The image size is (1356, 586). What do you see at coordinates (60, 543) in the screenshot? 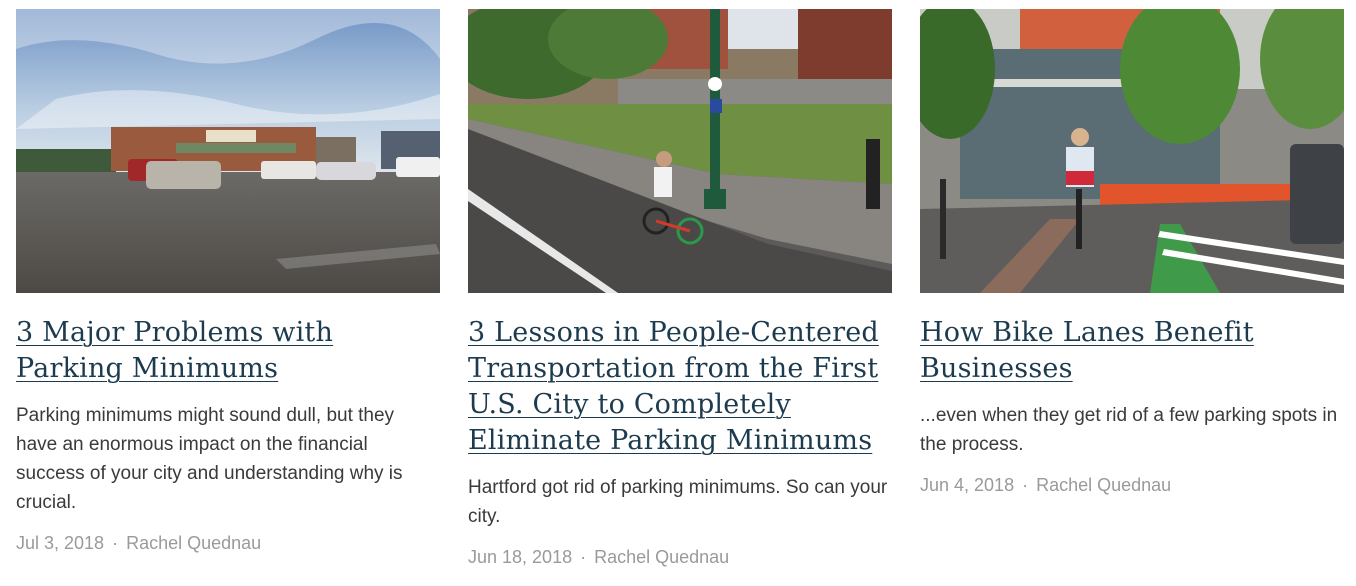
I see `post-date: Jul 3, 2018` at bounding box center [60, 543].